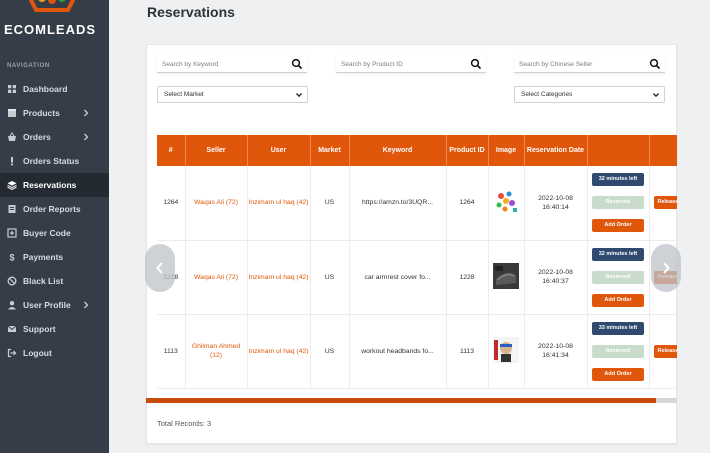  Describe the element at coordinates (398, 150) in the screenshot. I see `col-header-keyword: Keyword` at that location.